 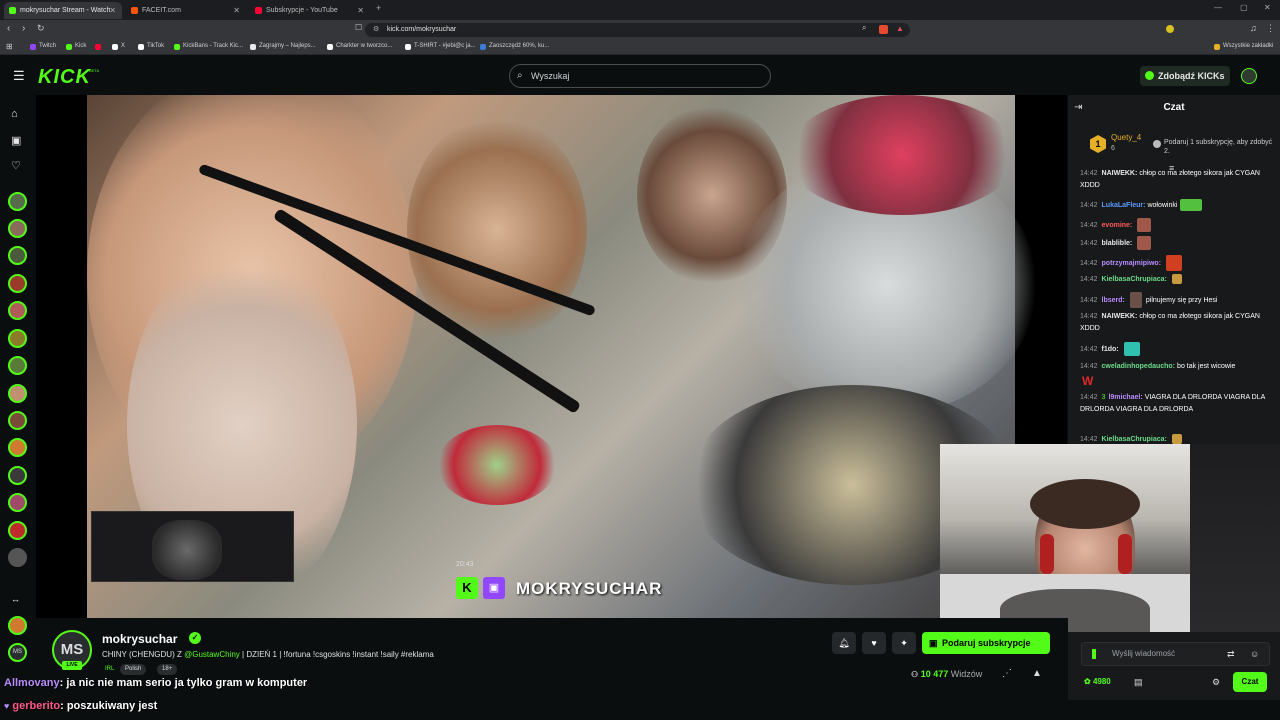 What do you see at coordinates (253, 47) in the screenshot?
I see `zagrajmy-icon` at bounding box center [253, 47].